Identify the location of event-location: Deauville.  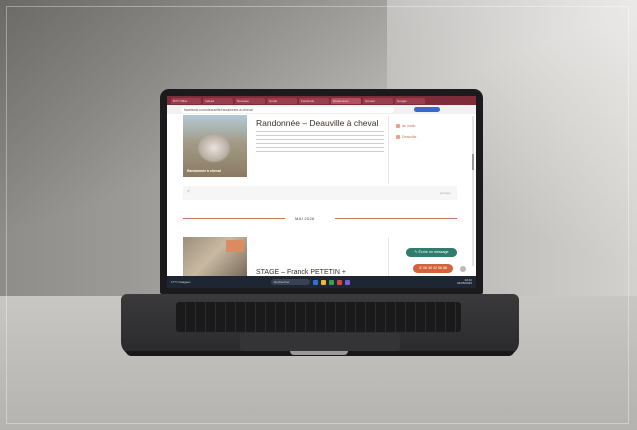
(406, 137).